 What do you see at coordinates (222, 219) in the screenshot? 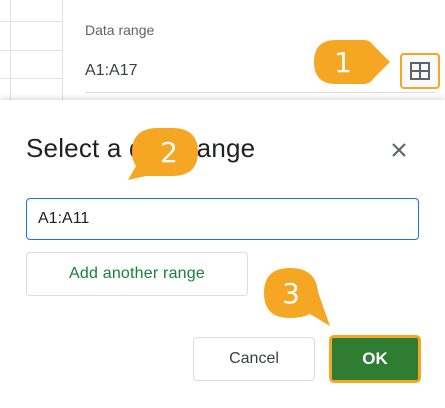
I see `range-input` at bounding box center [222, 219].